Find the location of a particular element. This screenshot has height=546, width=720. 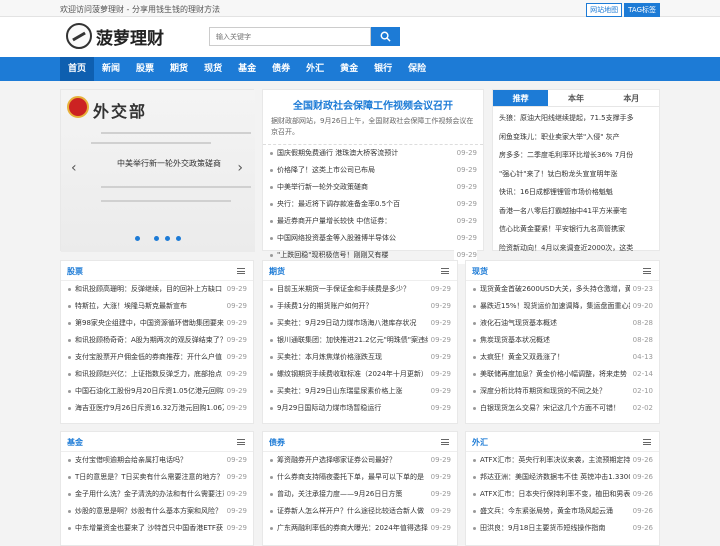

ranking-item: 快讯：16日成都锂锂管市场价格魁魁 is located at coordinates (576, 192).